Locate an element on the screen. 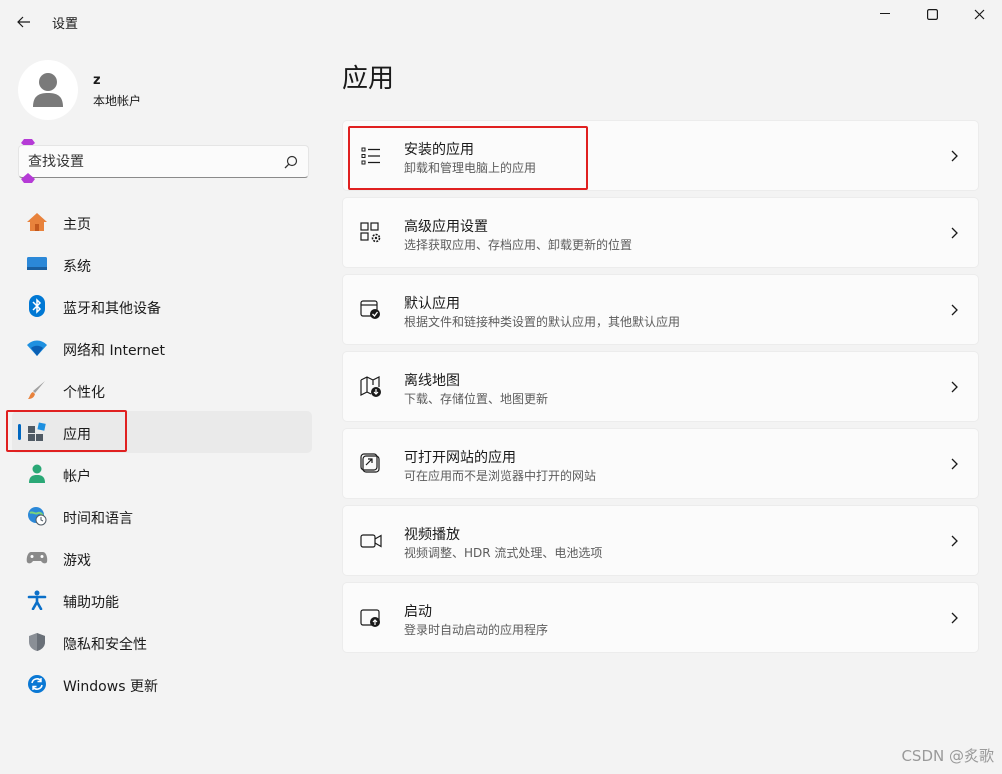 The image size is (1002, 774). sidebar-item-apps: 应用 is located at coordinates (162, 432).